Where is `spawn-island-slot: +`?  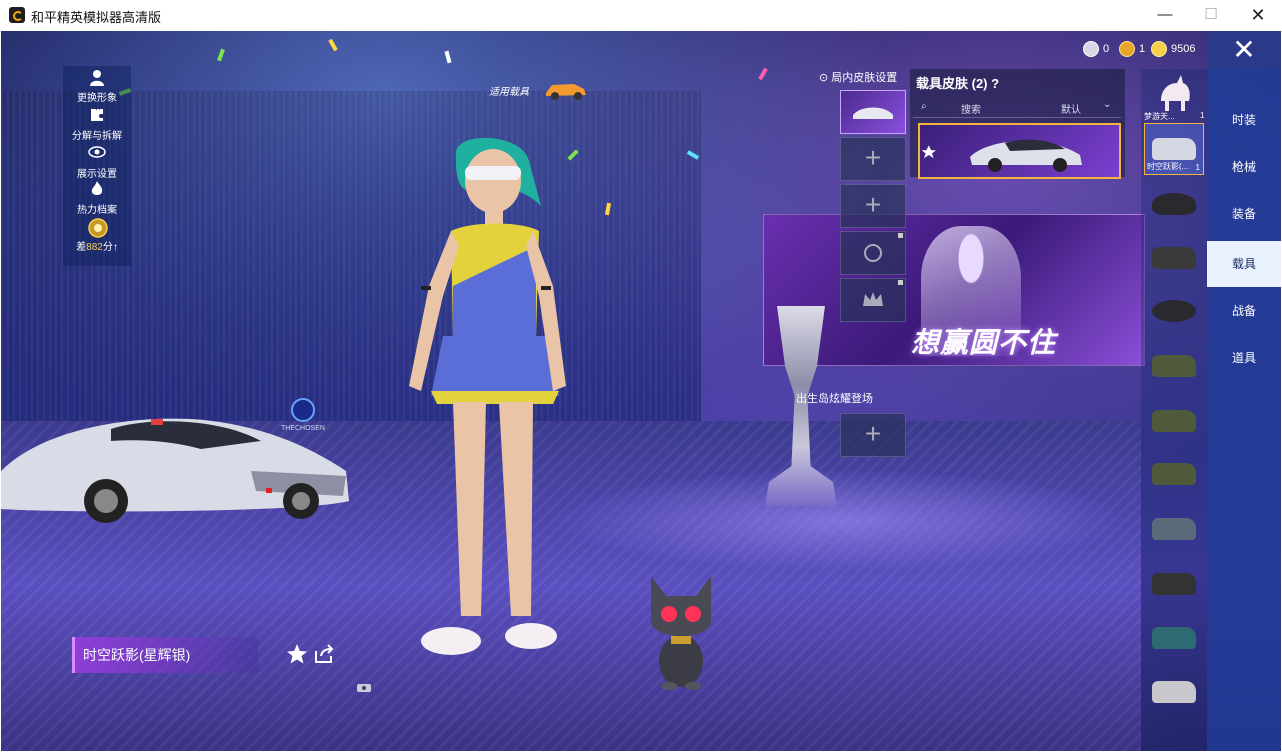
spawn-island-slot: + is located at coordinates (873, 435).